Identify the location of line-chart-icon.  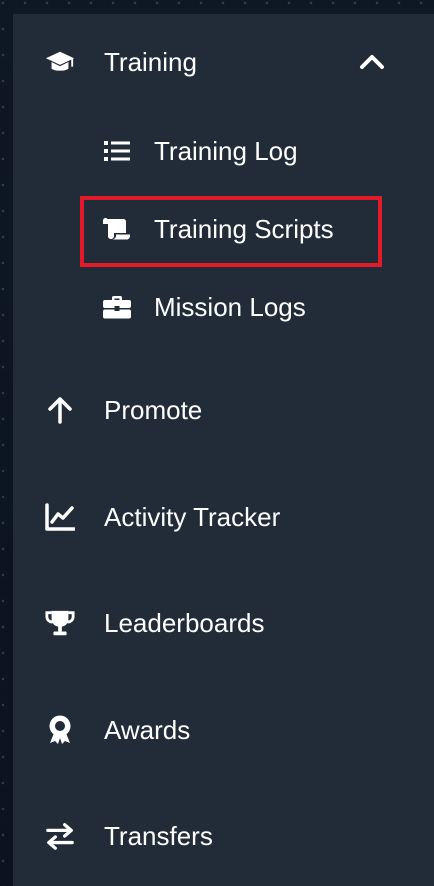
(60, 517).